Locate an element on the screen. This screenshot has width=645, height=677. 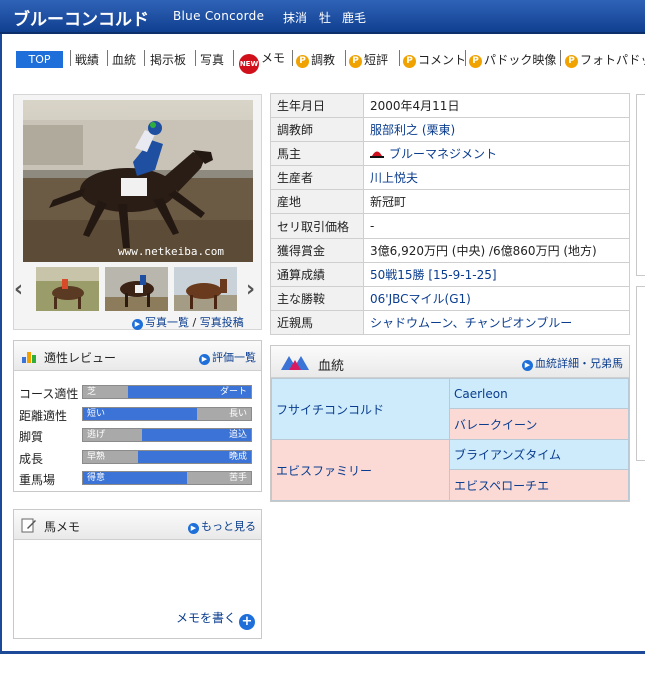
profile-key: 主な勝鞍 is located at coordinates (317, 298).